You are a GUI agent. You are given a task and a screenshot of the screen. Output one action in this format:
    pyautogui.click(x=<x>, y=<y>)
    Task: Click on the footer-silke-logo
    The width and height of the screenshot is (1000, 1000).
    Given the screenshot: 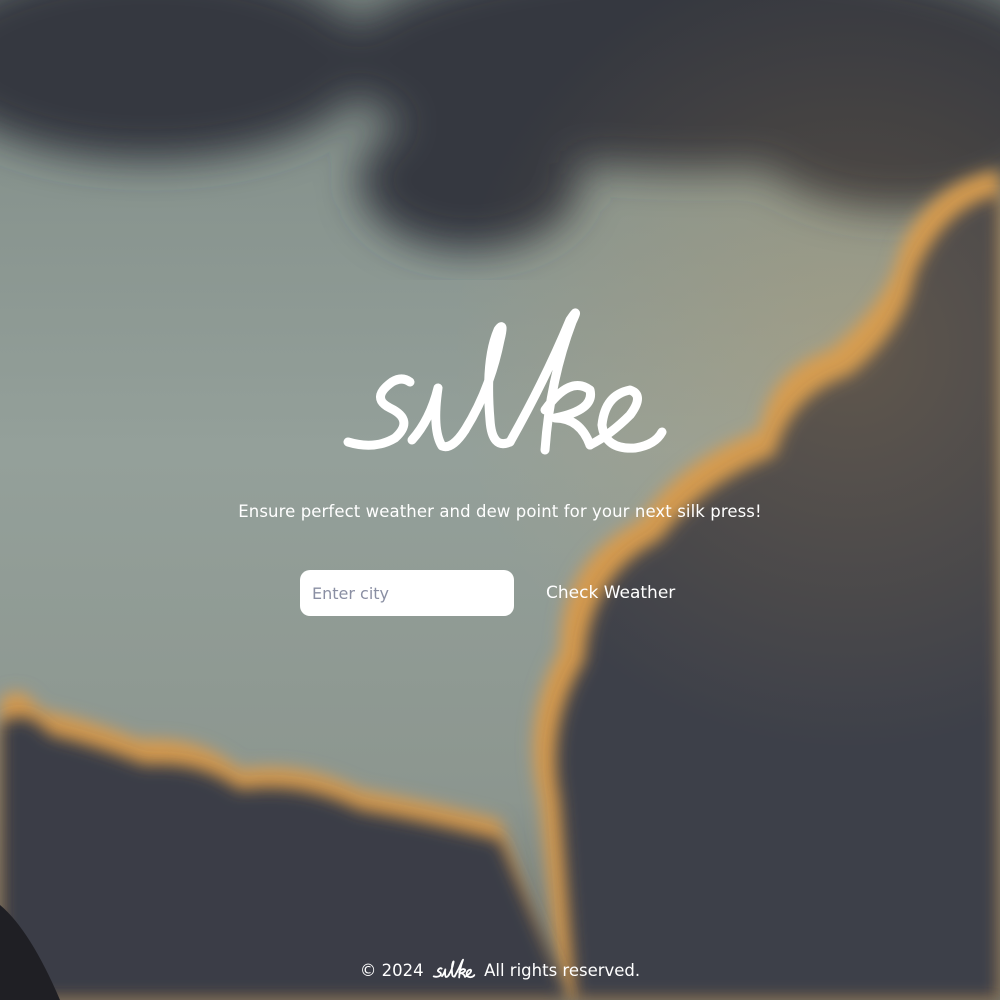 What is the action you would take?
    pyautogui.click(x=454, y=968)
    